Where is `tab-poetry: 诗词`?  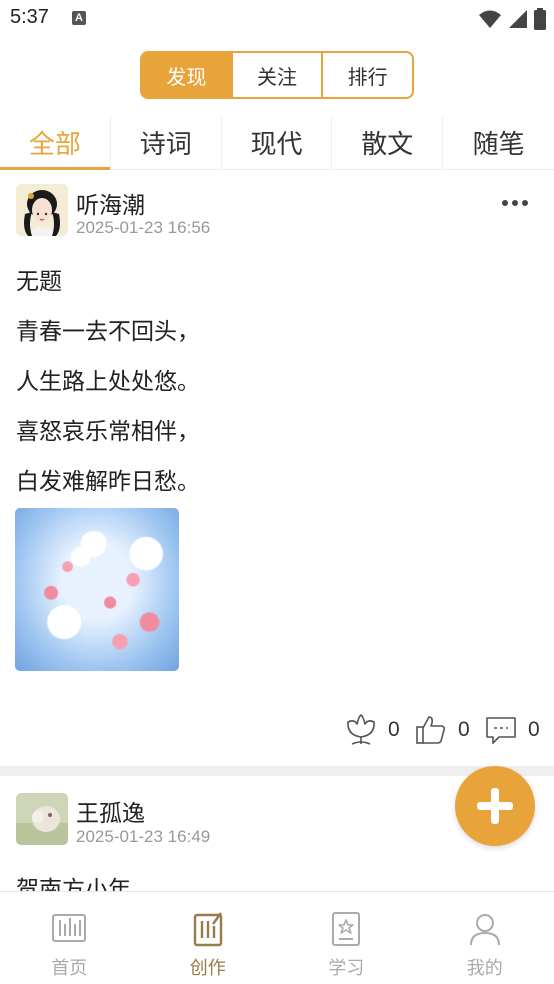 tab-poetry: 诗词 is located at coordinates (166, 142).